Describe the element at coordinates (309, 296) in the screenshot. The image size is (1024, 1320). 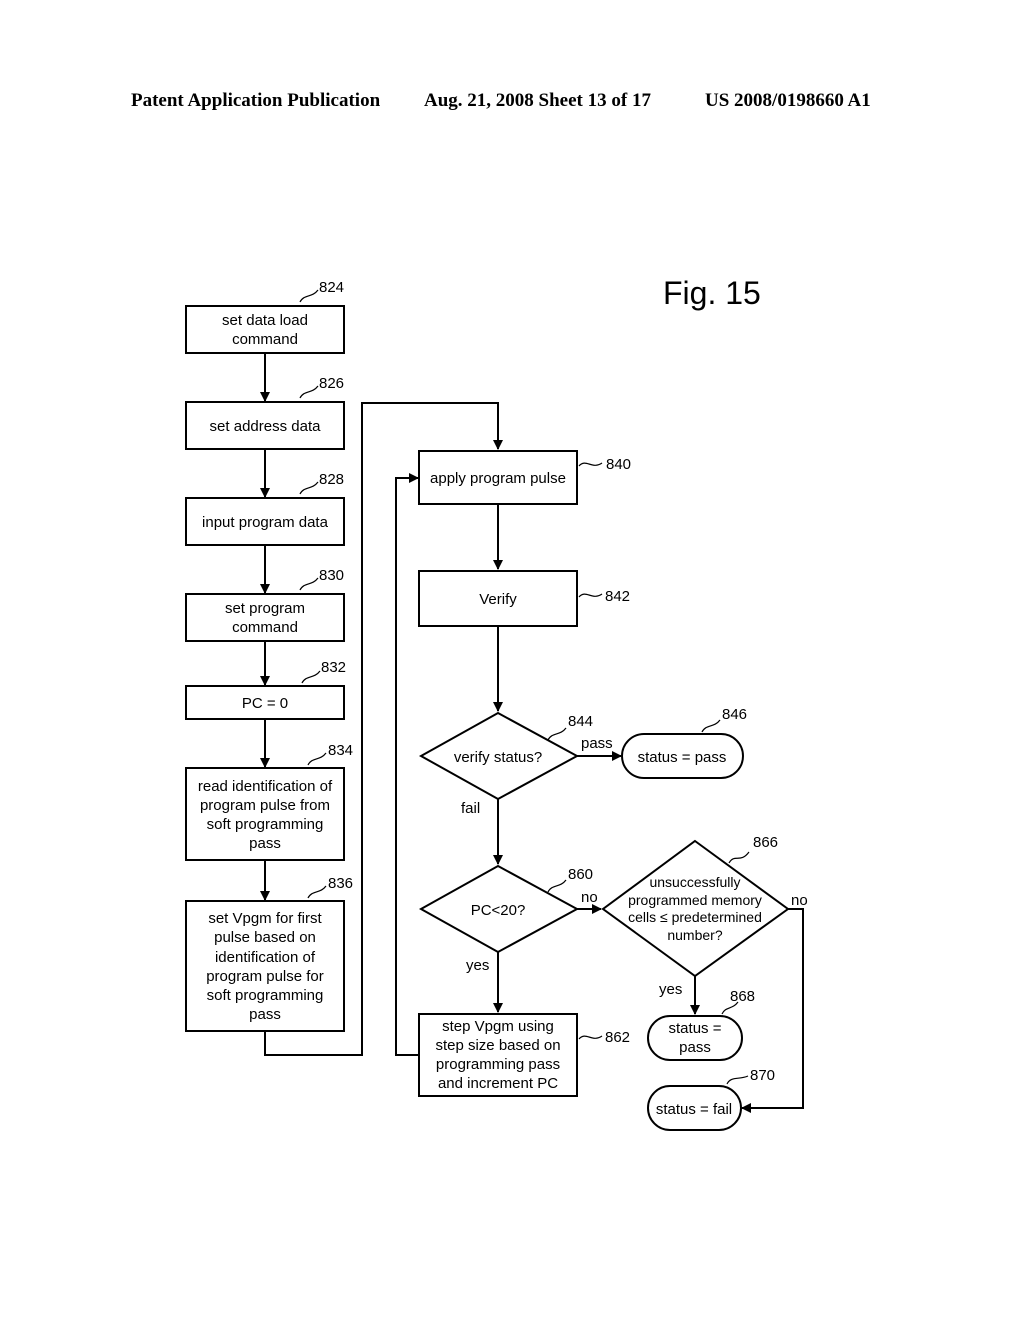
I see `node-824-leader` at that location.